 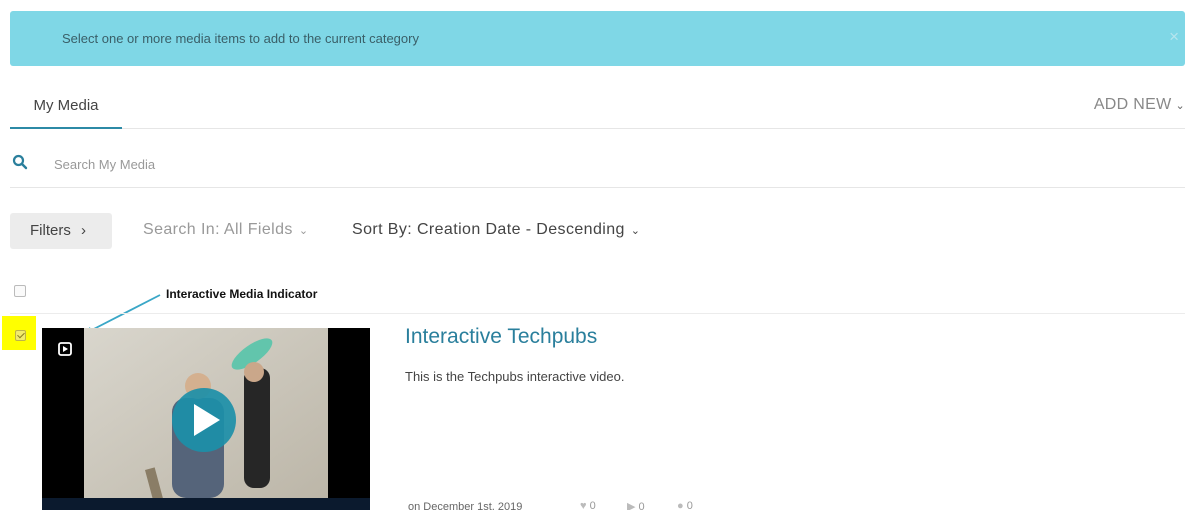 What do you see at coordinates (65, 349) in the screenshot?
I see `interactive-media-icon` at bounding box center [65, 349].